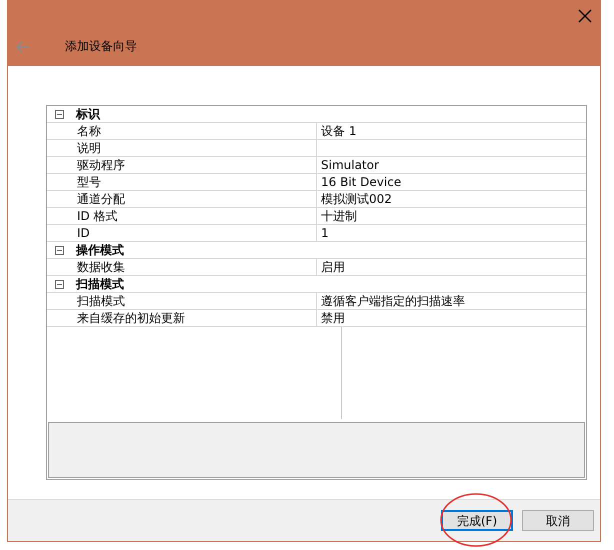 This screenshot has width=614, height=550. I want to click on property-value: 模拟测试002, so click(451, 199).